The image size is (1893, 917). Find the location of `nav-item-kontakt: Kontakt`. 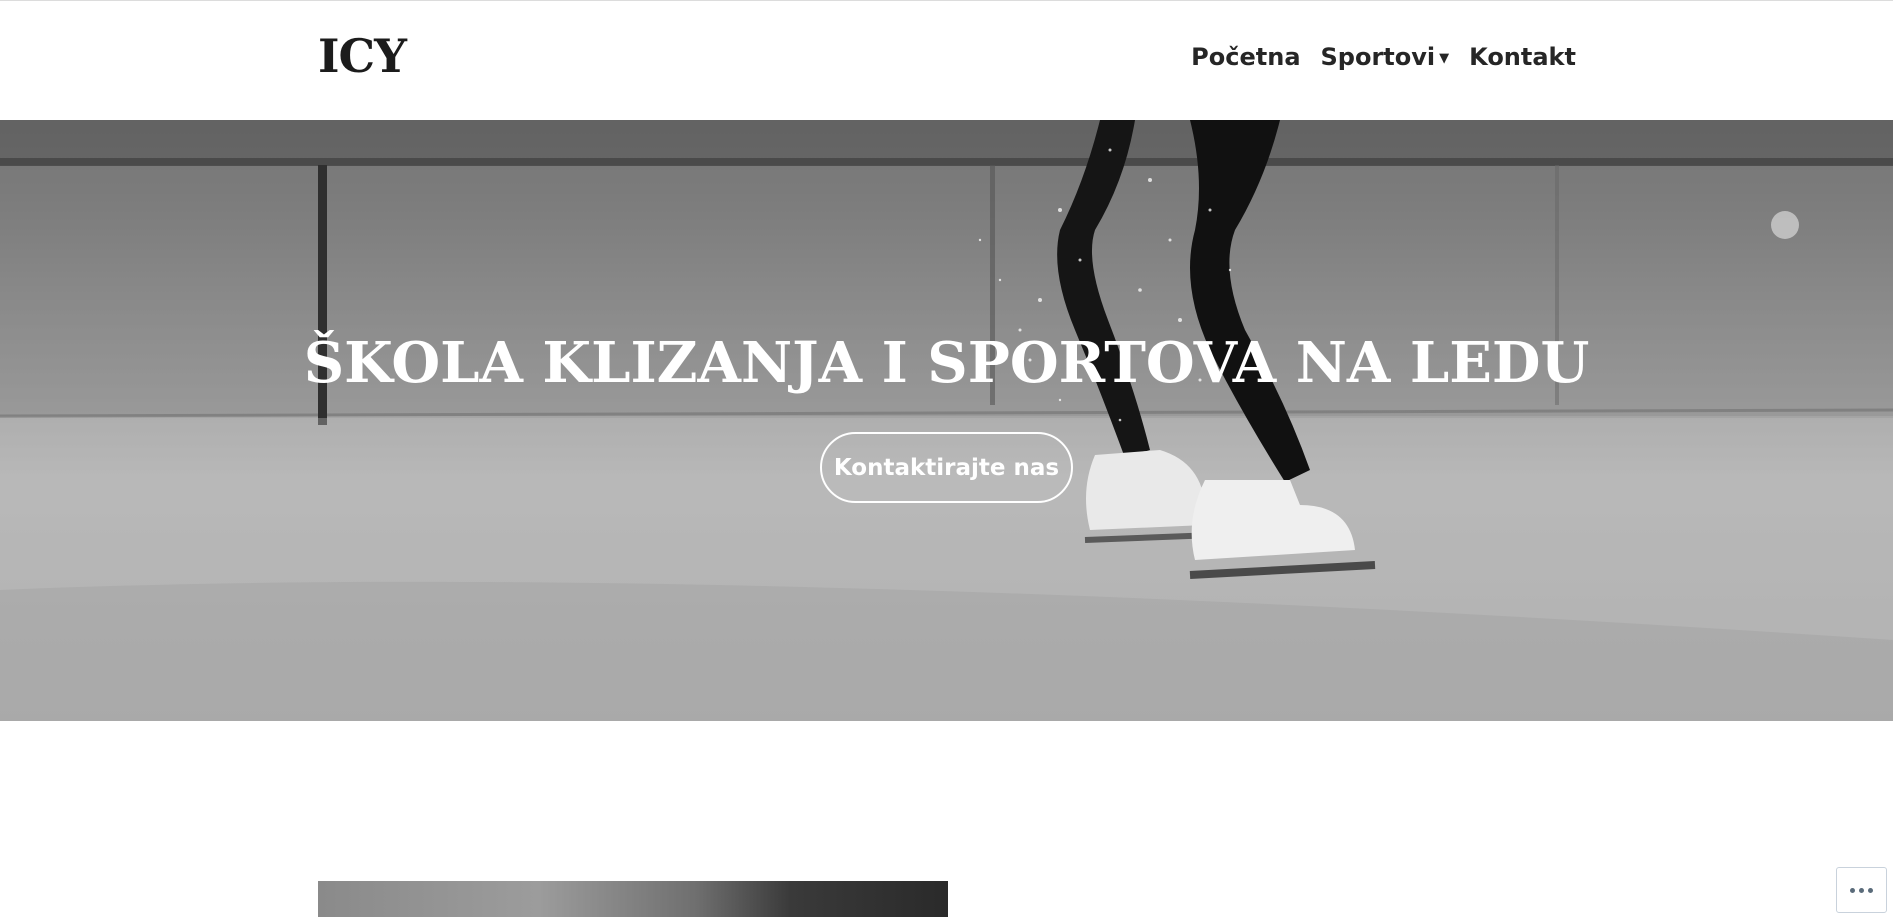

nav-item-kontakt: Kontakt is located at coordinates (1522, 57).